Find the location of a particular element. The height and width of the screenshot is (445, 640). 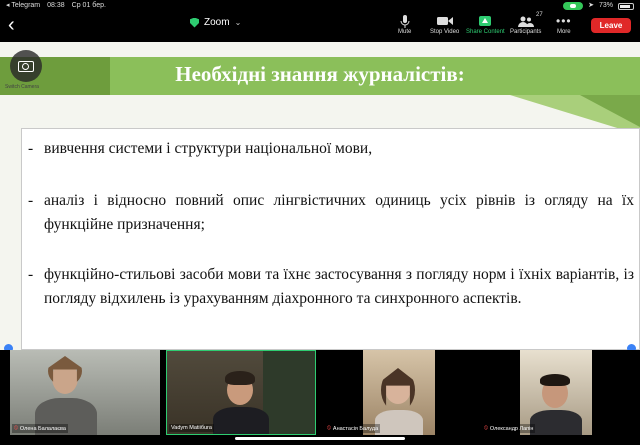

back-button: ‹ is located at coordinates (11, 25).